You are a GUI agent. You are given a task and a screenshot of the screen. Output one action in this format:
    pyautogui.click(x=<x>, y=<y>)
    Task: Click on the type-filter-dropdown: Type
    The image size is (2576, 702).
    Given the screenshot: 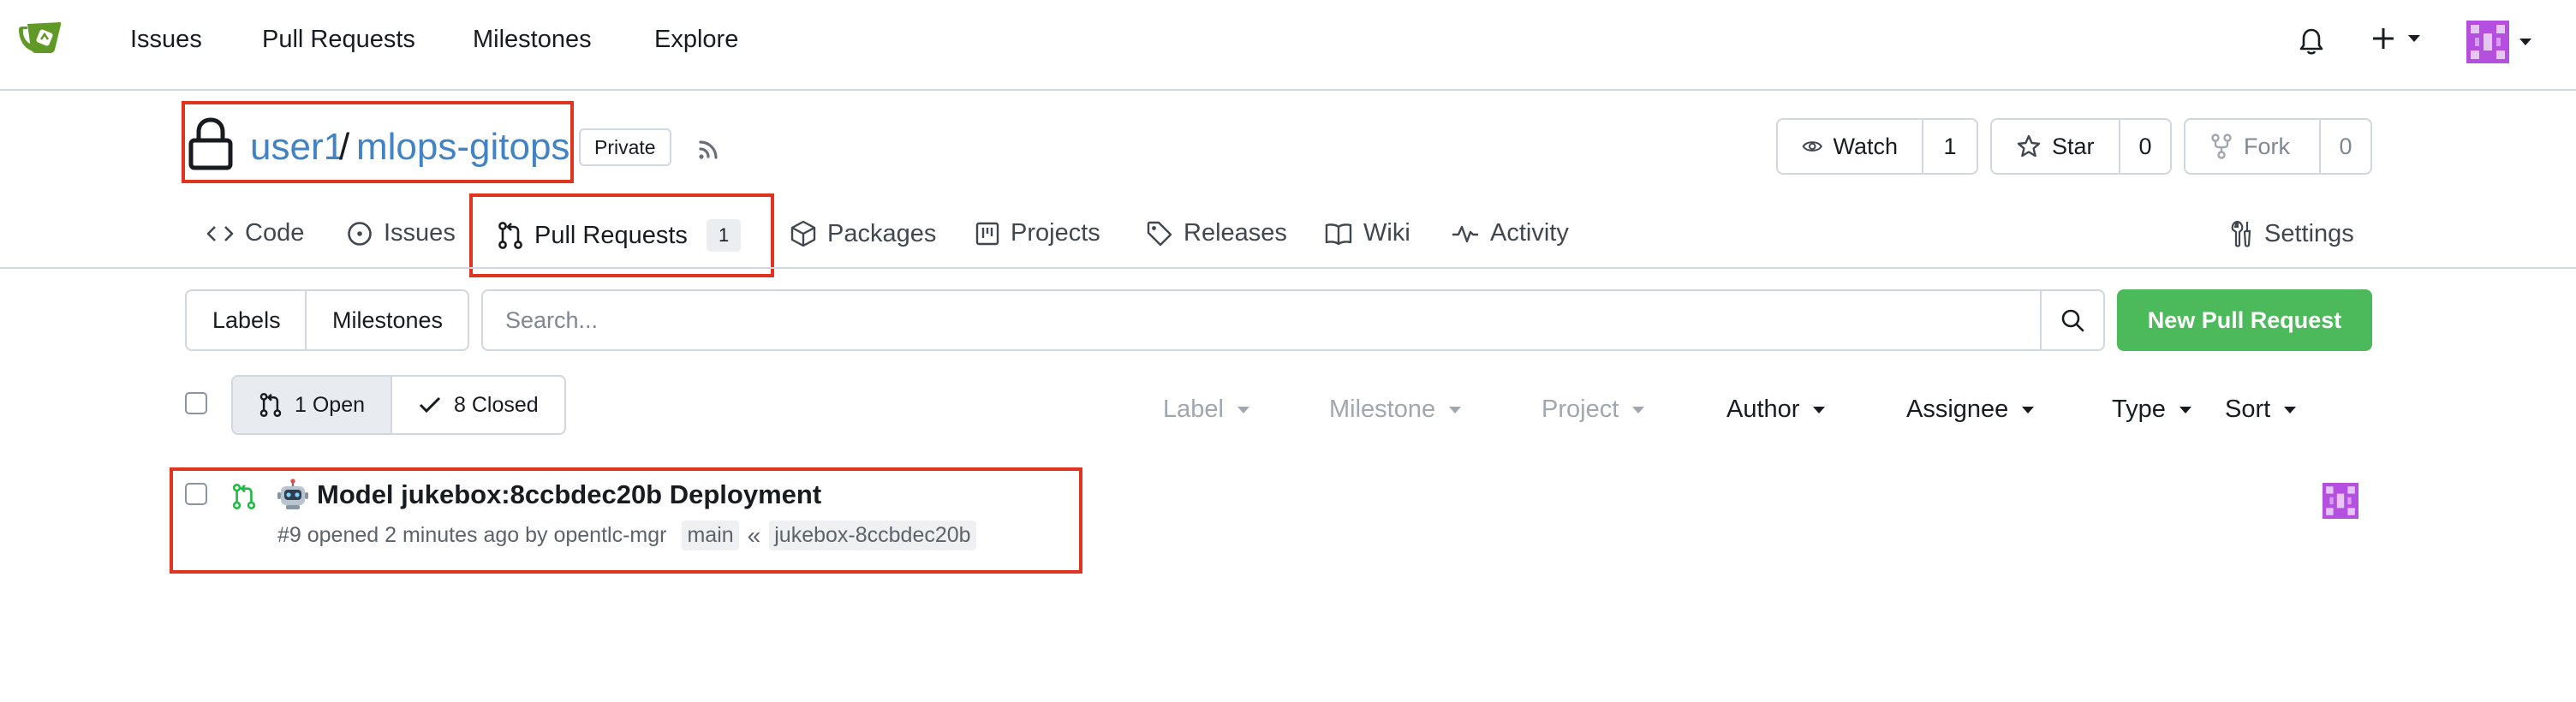 What is the action you would take?
    pyautogui.click(x=2151, y=410)
    